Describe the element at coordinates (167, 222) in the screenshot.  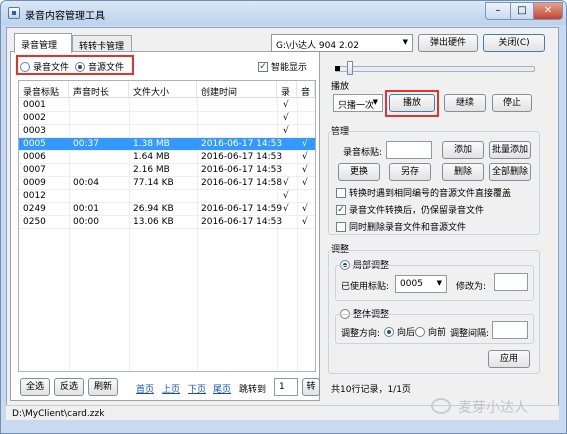
I see `table-row: 0250 00:00 13.06 KB 2016-06-17 14:53 √` at that location.